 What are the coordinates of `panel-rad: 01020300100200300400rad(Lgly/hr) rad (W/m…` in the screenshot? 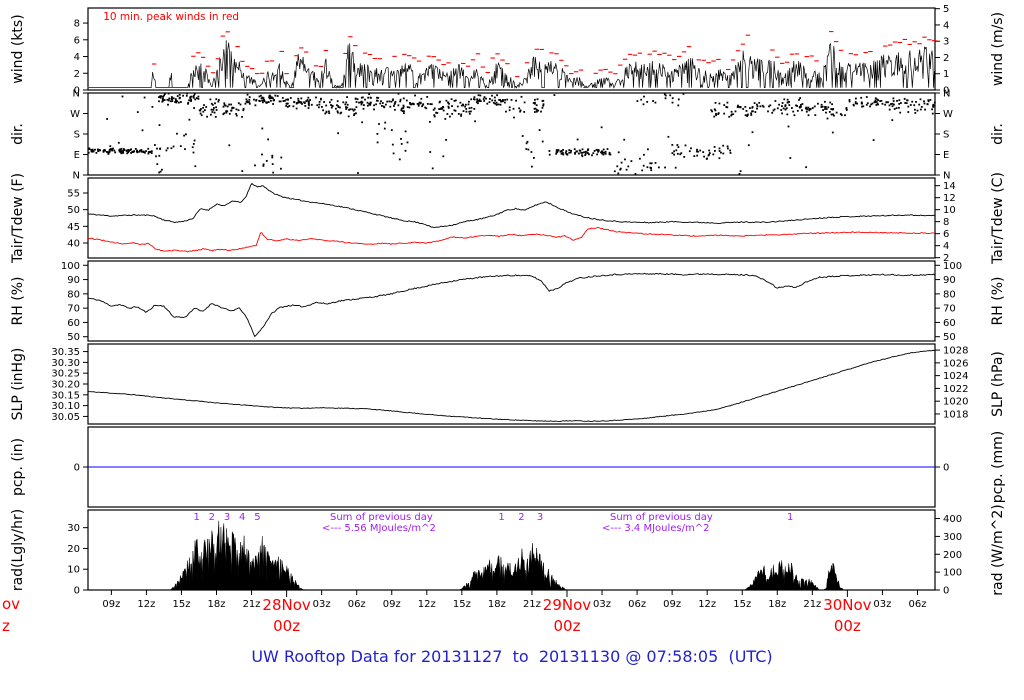 It's located at (508, 550).